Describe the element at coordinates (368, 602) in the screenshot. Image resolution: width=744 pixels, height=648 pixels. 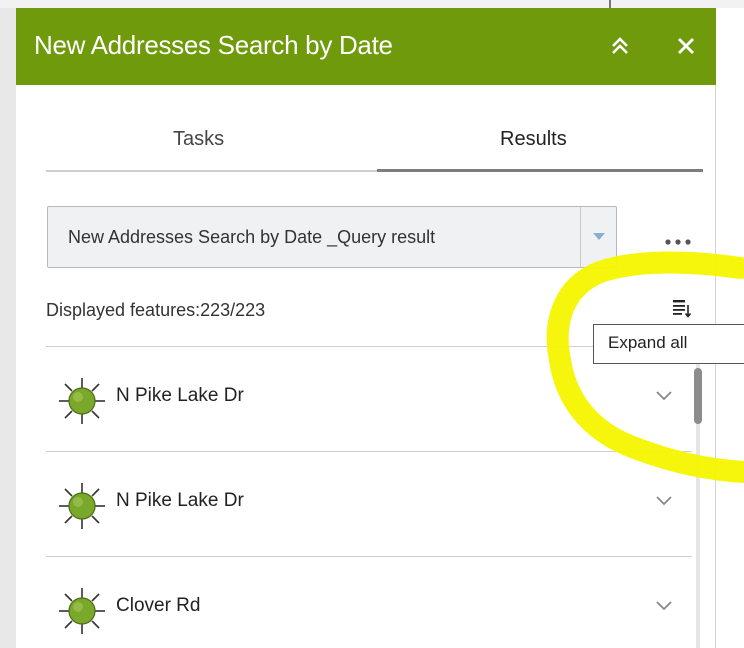
I see `list-item: Clover Rd` at that location.